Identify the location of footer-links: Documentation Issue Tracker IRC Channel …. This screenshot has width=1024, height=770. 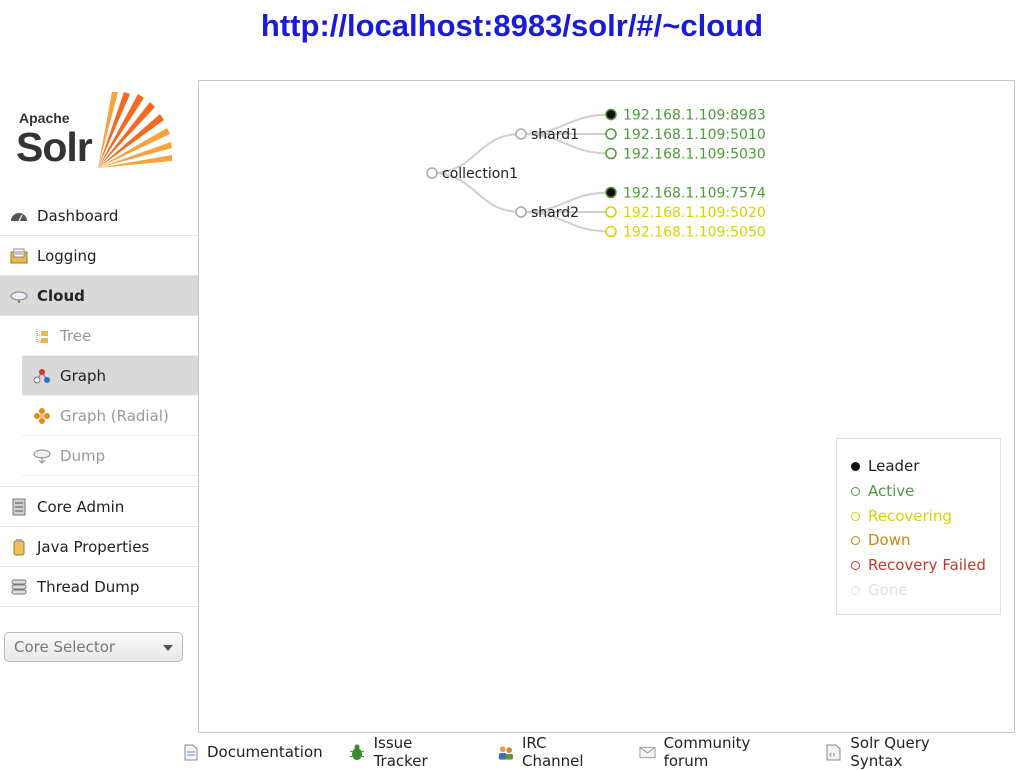
(597, 752).